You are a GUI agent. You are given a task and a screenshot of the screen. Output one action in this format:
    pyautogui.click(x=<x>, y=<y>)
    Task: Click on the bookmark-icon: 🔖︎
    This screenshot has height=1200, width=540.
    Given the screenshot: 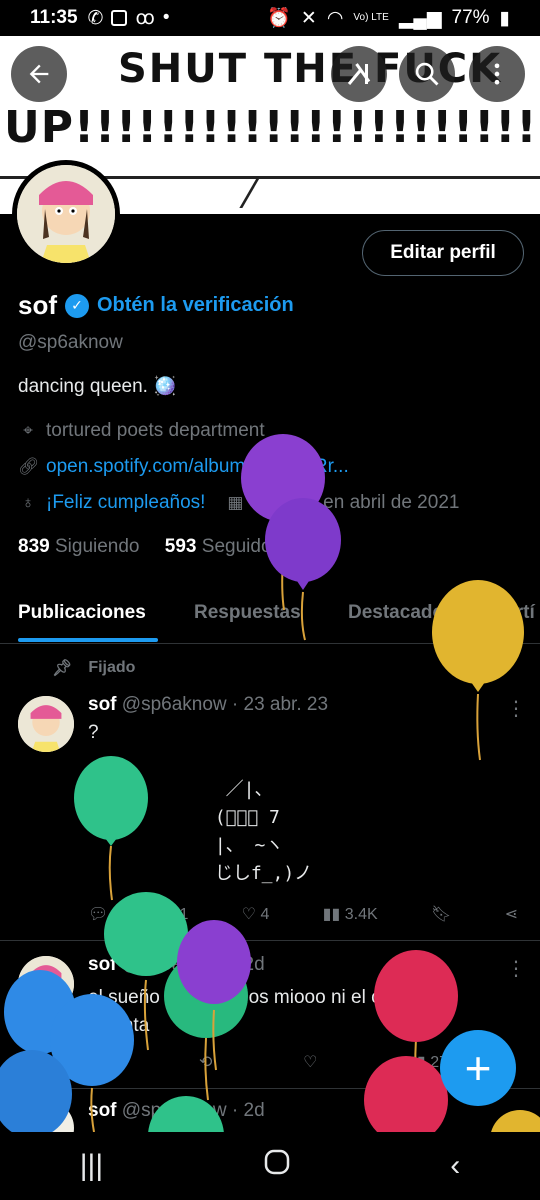 What is the action you would take?
    pyautogui.click(x=441, y=914)
    